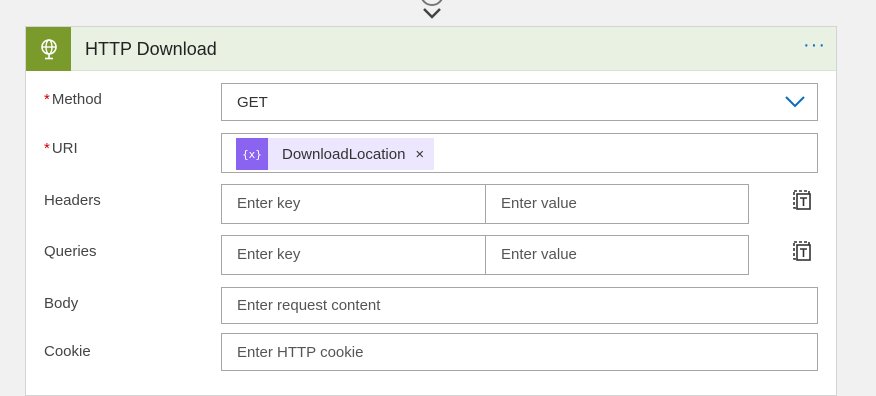 The image size is (876, 396). What do you see at coordinates (539, 254) in the screenshot?
I see `queries-value-placeholder: Enter value` at bounding box center [539, 254].